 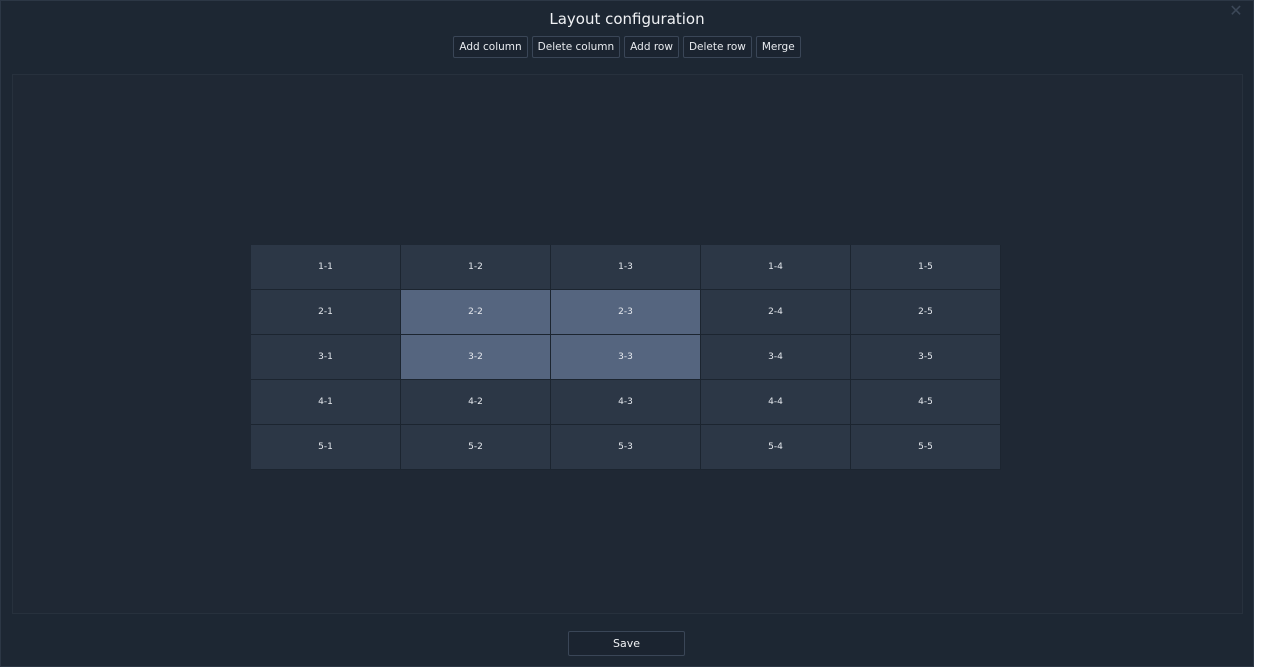 I want to click on grid-cell-3-3: 3-3, so click(x=626, y=357).